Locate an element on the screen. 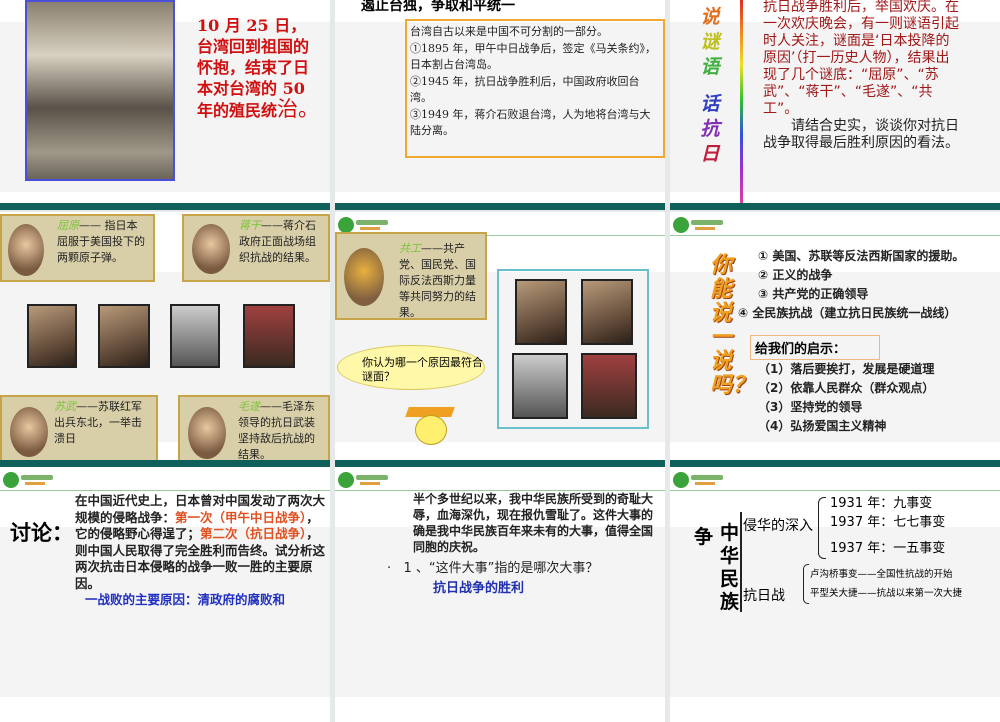 The image size is (1000, 722). maosui-portrait is located at coordinates (207, 433).